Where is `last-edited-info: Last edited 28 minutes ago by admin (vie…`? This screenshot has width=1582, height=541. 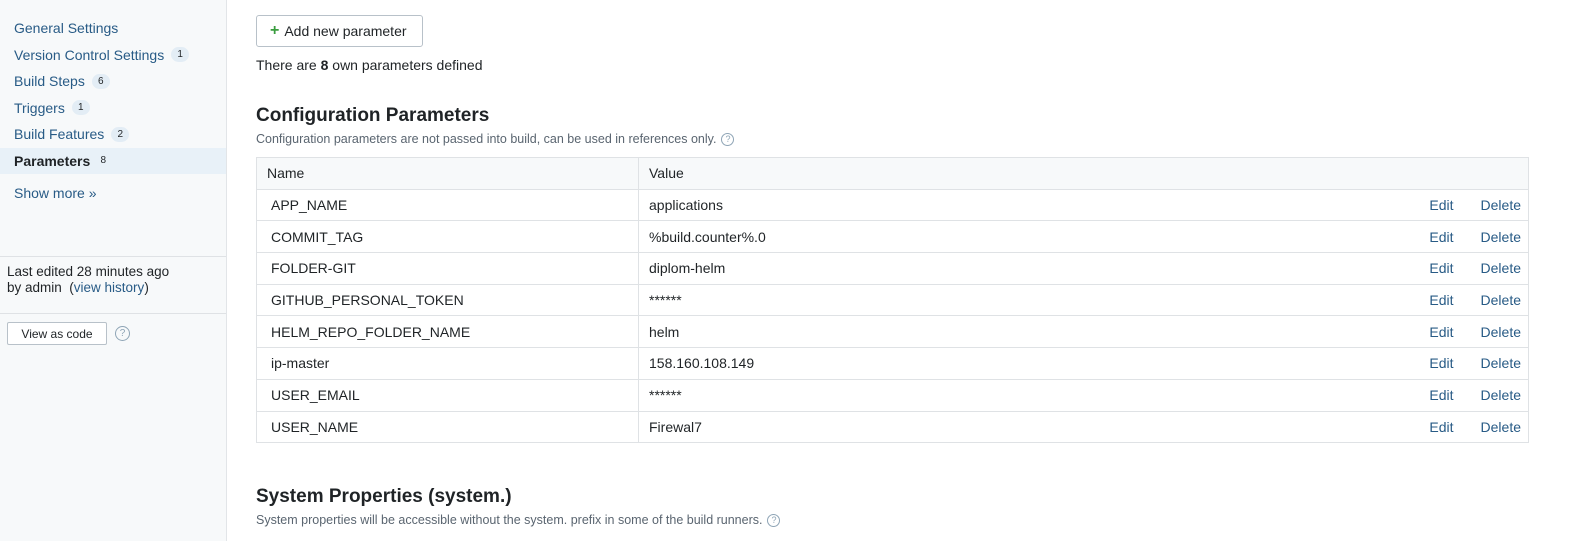 last-edited-info: Last edited 28 minutes ago by admin (vie… is located at coordinates (88, 280).